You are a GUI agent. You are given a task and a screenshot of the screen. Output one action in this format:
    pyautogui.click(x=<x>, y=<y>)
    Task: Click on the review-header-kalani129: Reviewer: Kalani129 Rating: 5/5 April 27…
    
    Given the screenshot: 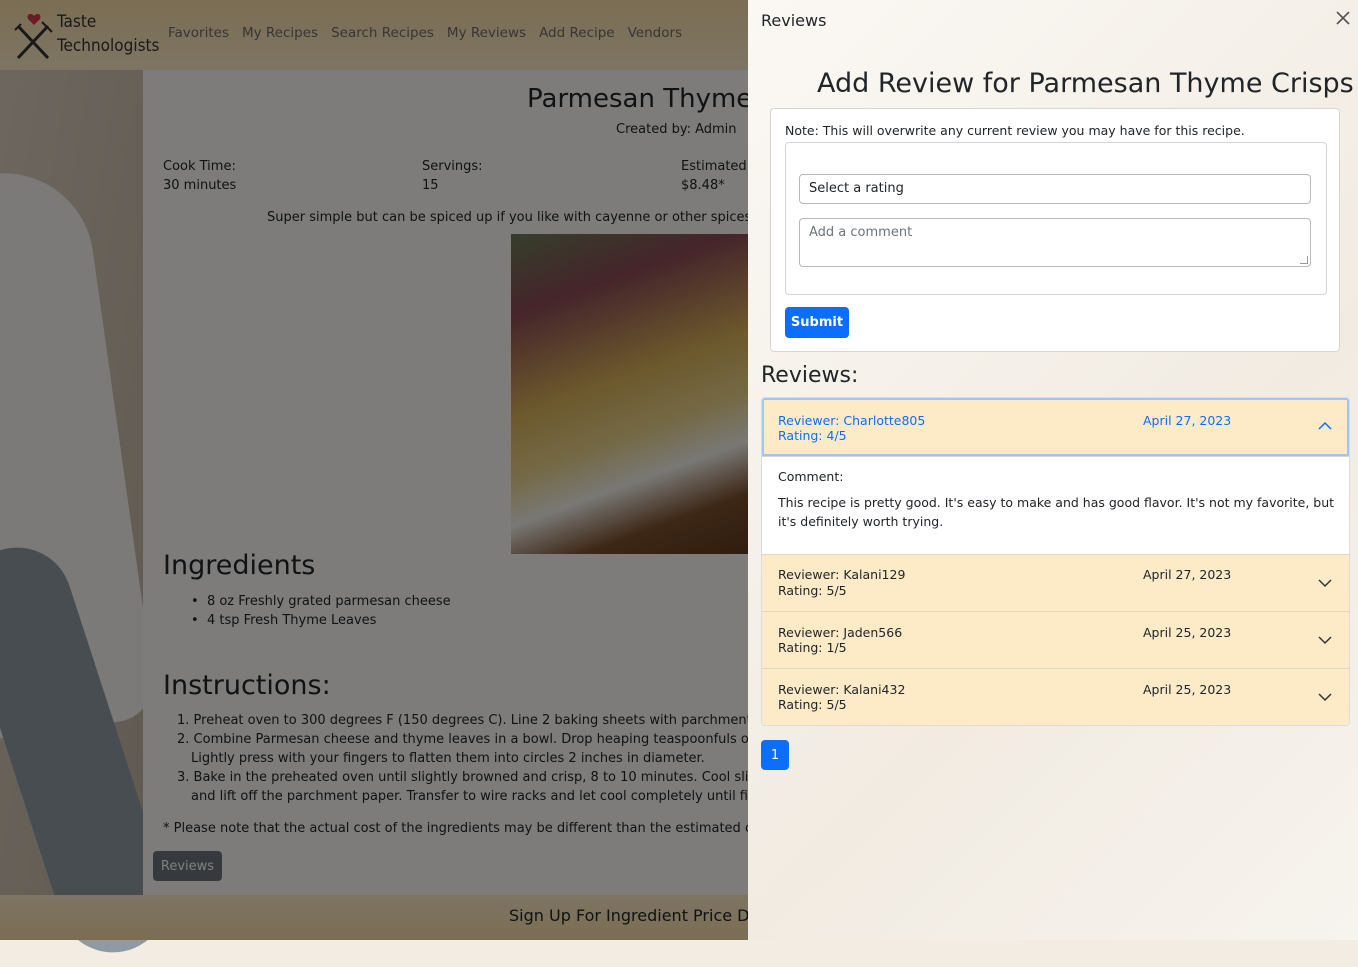 What is the action you would take?
    pyautogui.click(x=1055, y=583)
    